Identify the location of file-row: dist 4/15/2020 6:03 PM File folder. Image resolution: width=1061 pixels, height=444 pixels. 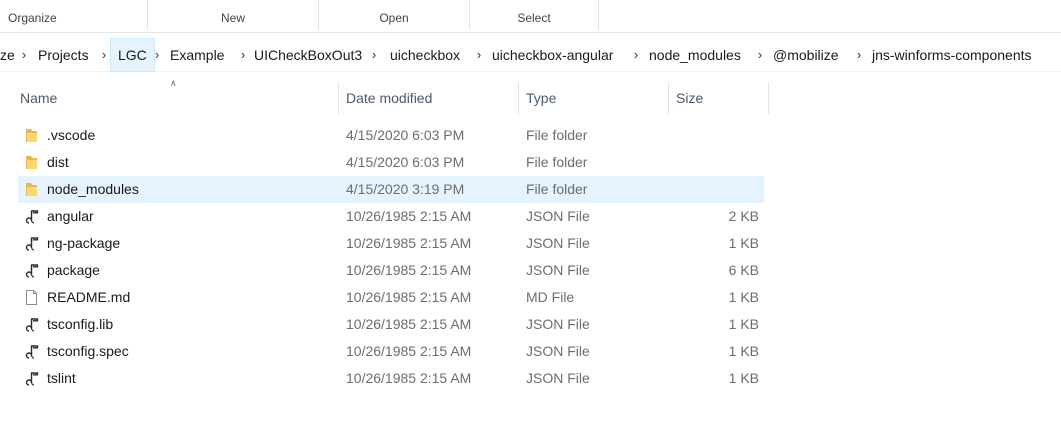
(391, 162).